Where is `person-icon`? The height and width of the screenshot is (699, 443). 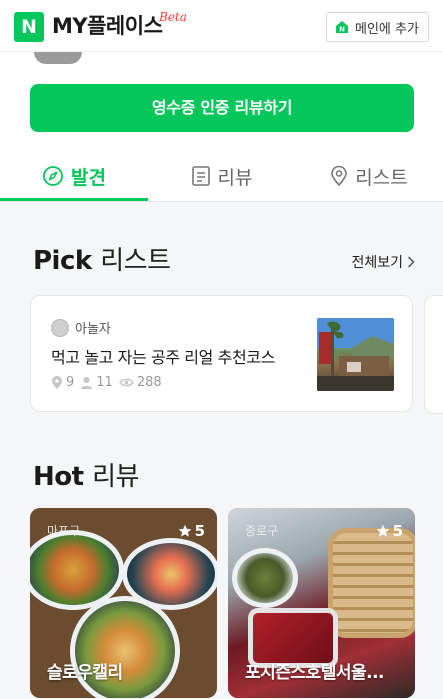 person-icon is located at coordinates (87, 383).